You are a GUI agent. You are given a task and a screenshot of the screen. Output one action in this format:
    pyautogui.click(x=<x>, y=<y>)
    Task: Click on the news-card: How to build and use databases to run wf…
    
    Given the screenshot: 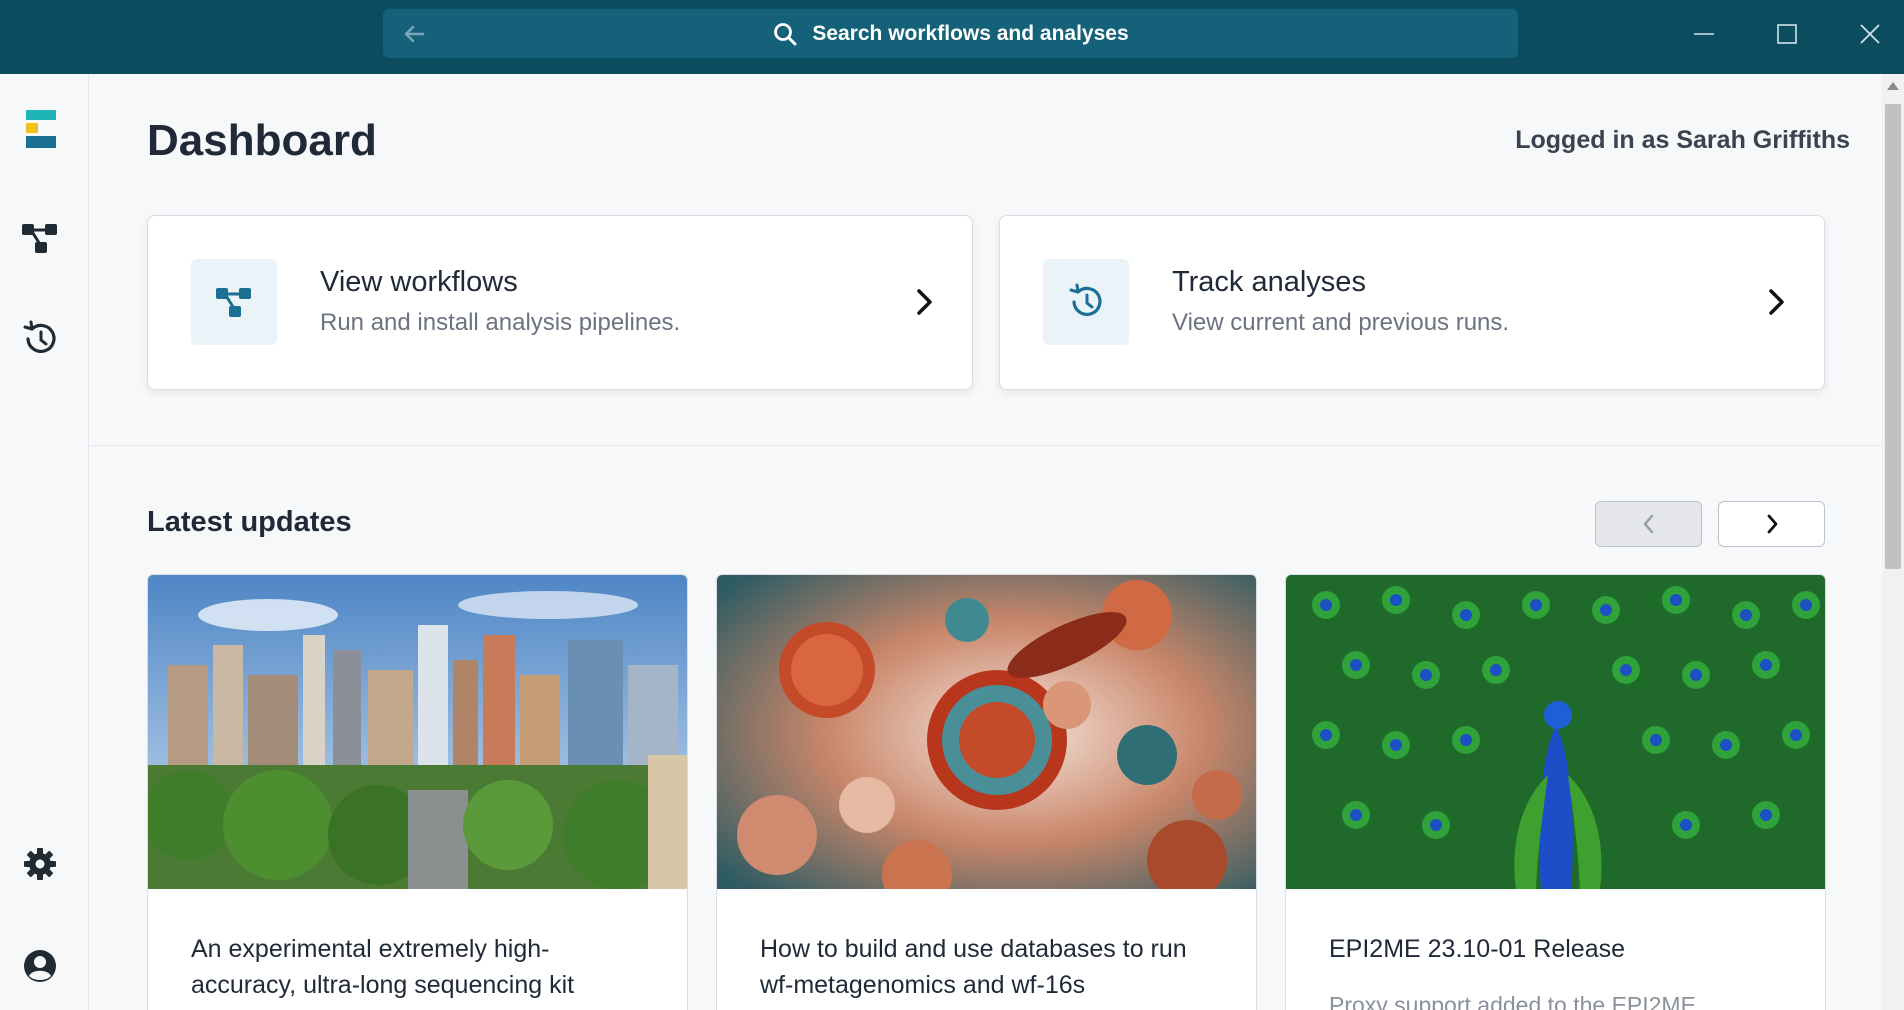 What is the action you would take?
    pyautogui.click(x=986, y=792)
    